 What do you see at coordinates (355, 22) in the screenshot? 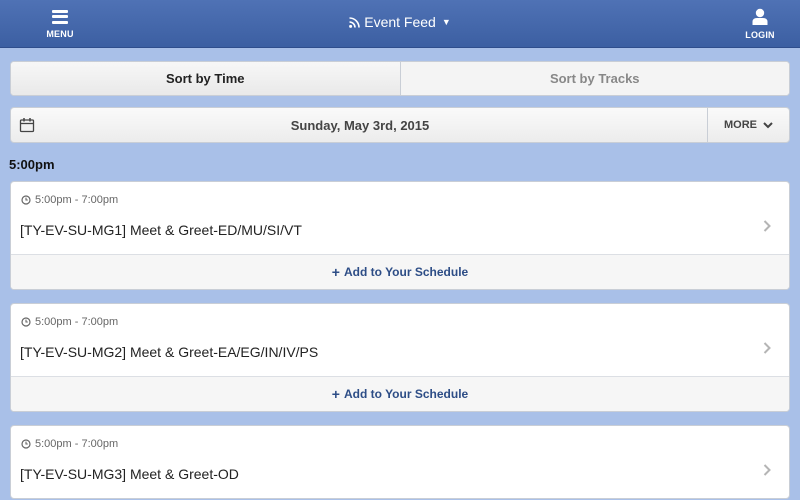
I see `rss-icon` at bounding box center [355, 22].